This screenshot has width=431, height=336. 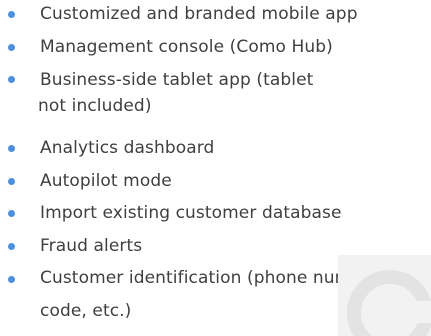 I want to click on feature-label: Analytics dashboard, so click(x=127, y=148).